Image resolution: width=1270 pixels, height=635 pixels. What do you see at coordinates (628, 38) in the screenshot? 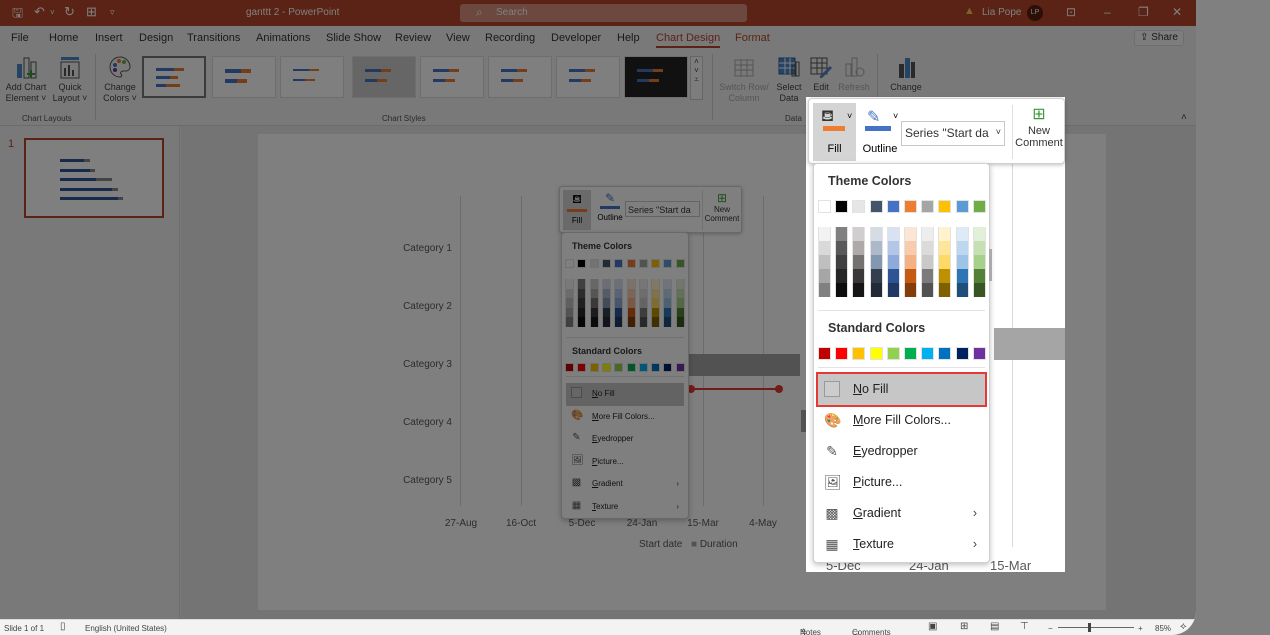
I see `tab-help: Help` at bounding box center [628, 38].